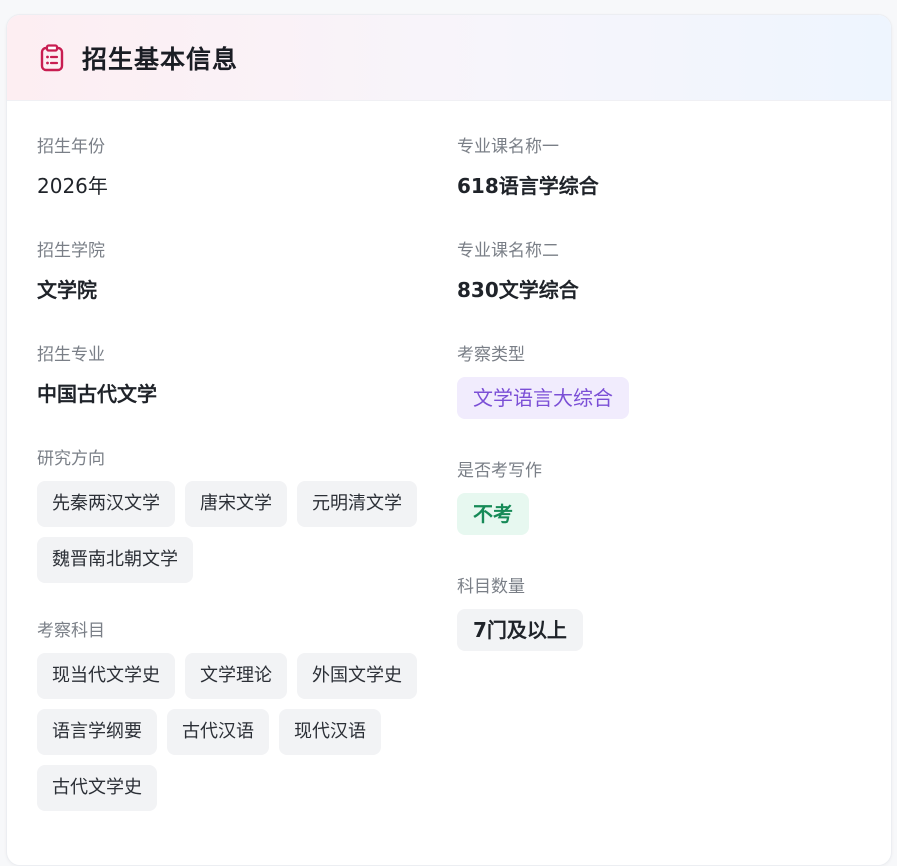 This screenshot has height=866, width=897. I want to click on card-title: 招生基本信息, so click(160, 59).